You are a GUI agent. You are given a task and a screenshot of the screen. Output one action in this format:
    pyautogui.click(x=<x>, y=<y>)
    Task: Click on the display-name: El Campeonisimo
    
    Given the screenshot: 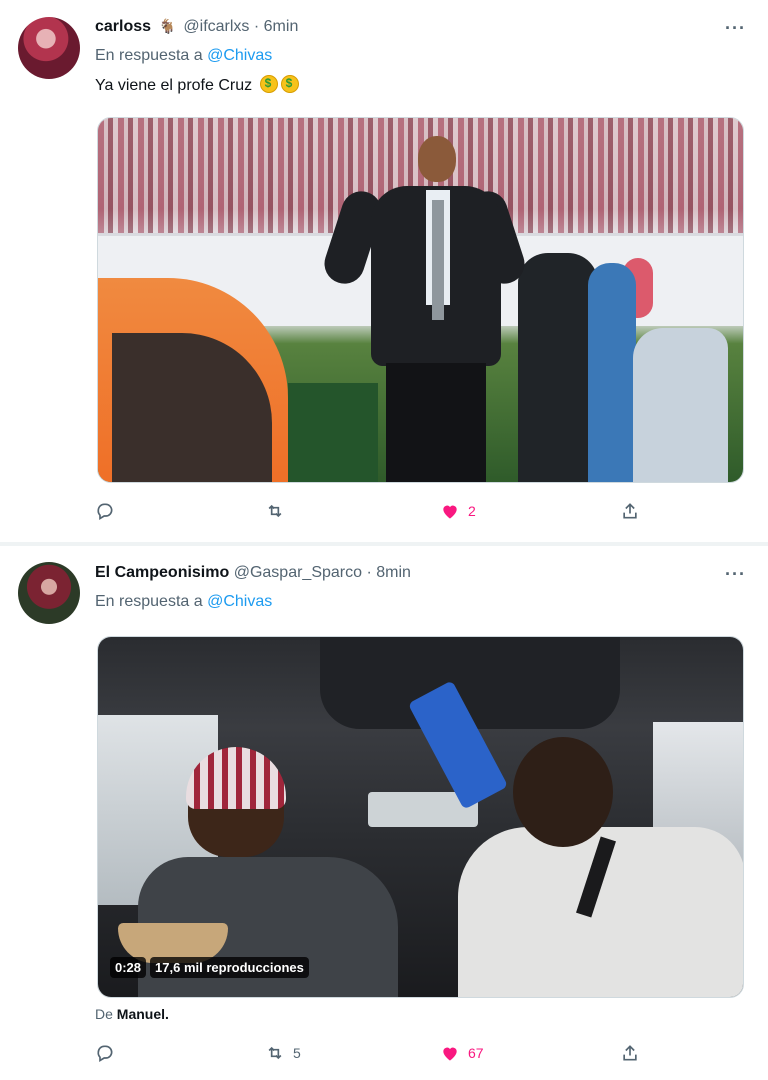 What is the action you would take?
    pyautogui.click(x=162, y=572)
    